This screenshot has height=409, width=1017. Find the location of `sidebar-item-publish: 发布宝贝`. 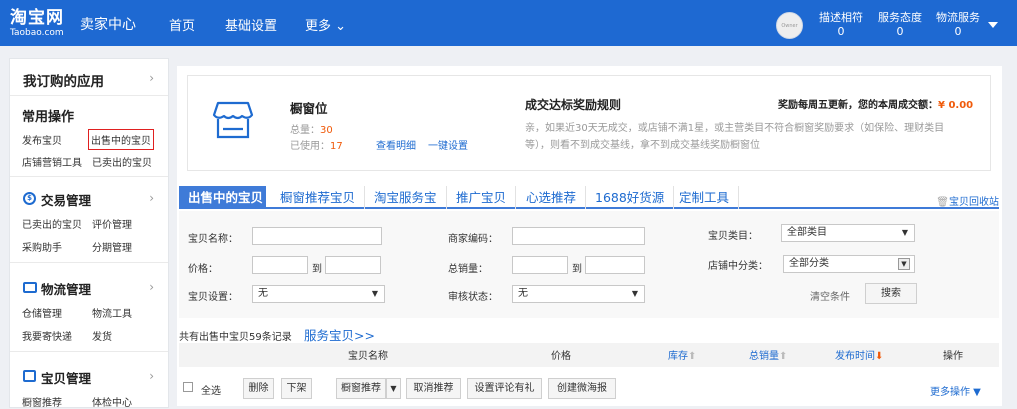

sidebar-item-publish: 发布宝贝 is located at coordinates (42, 139).